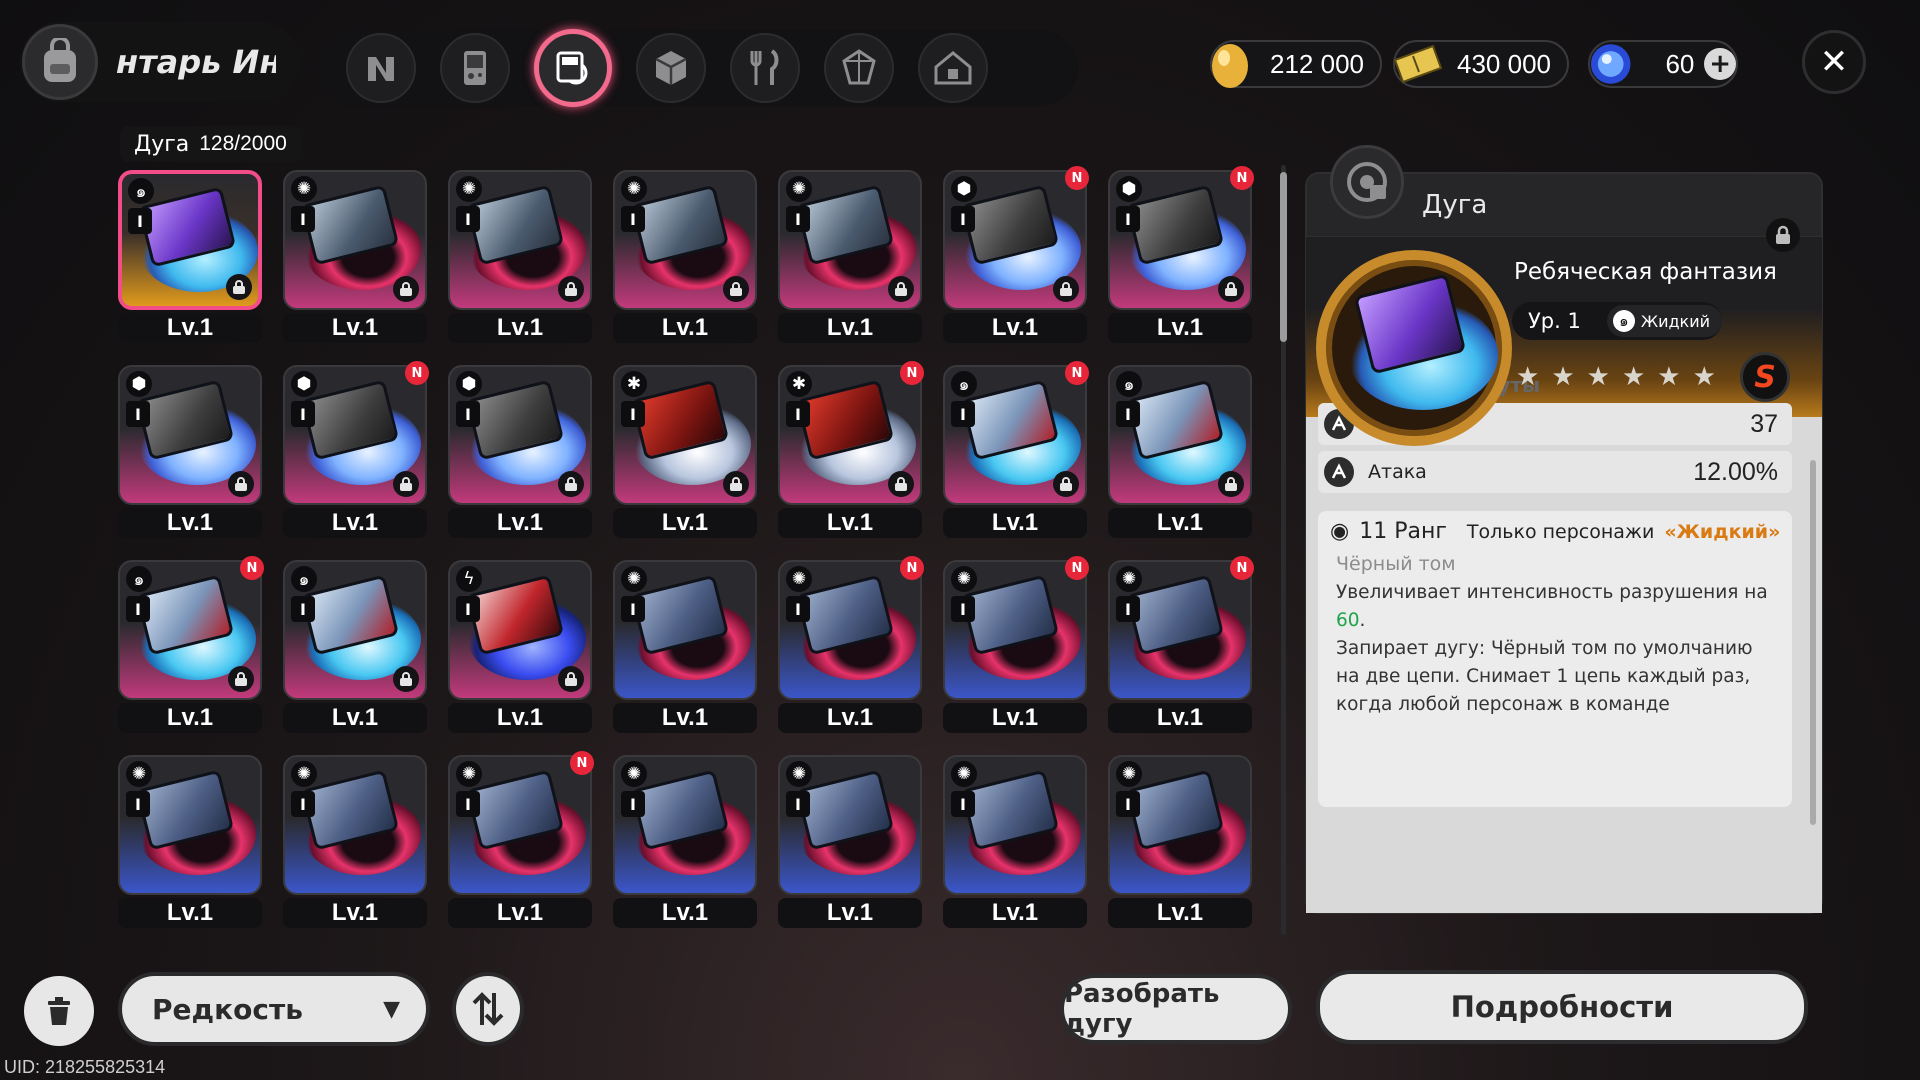 This screenshot has width=1920, height=1080. Describe the element at coordinates (1813, 642) in the screenshot. I see `detail-scrollbar` at that location.